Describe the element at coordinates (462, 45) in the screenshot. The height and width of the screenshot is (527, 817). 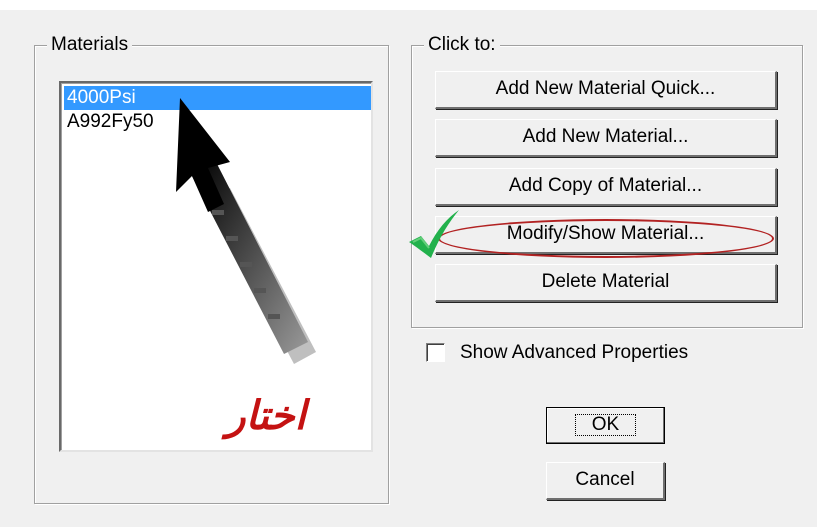
I see `click-to-group-title: Click to:` at that location.